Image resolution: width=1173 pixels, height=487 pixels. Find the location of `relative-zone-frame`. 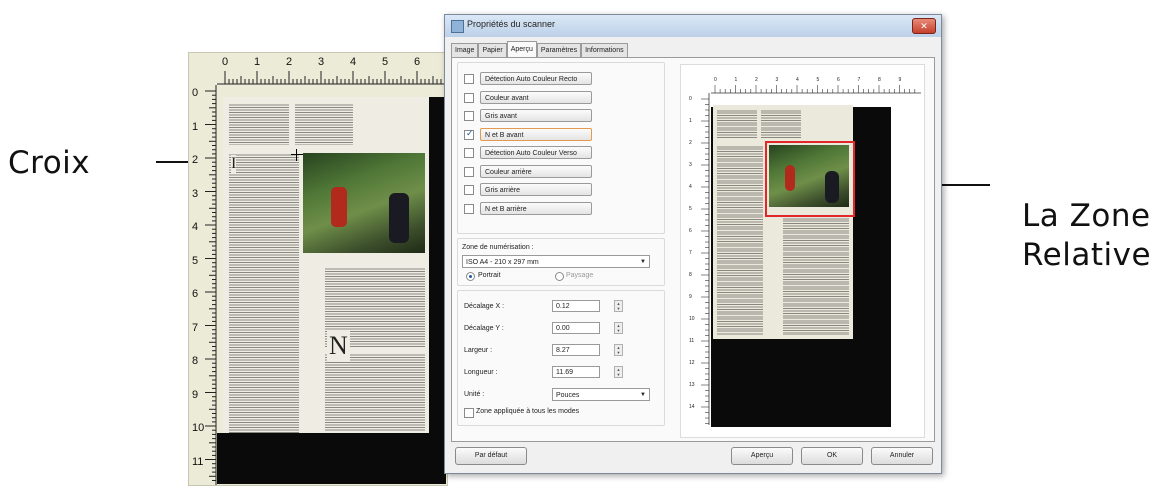

relative-zone-frame is located at coordinates (810, 179).